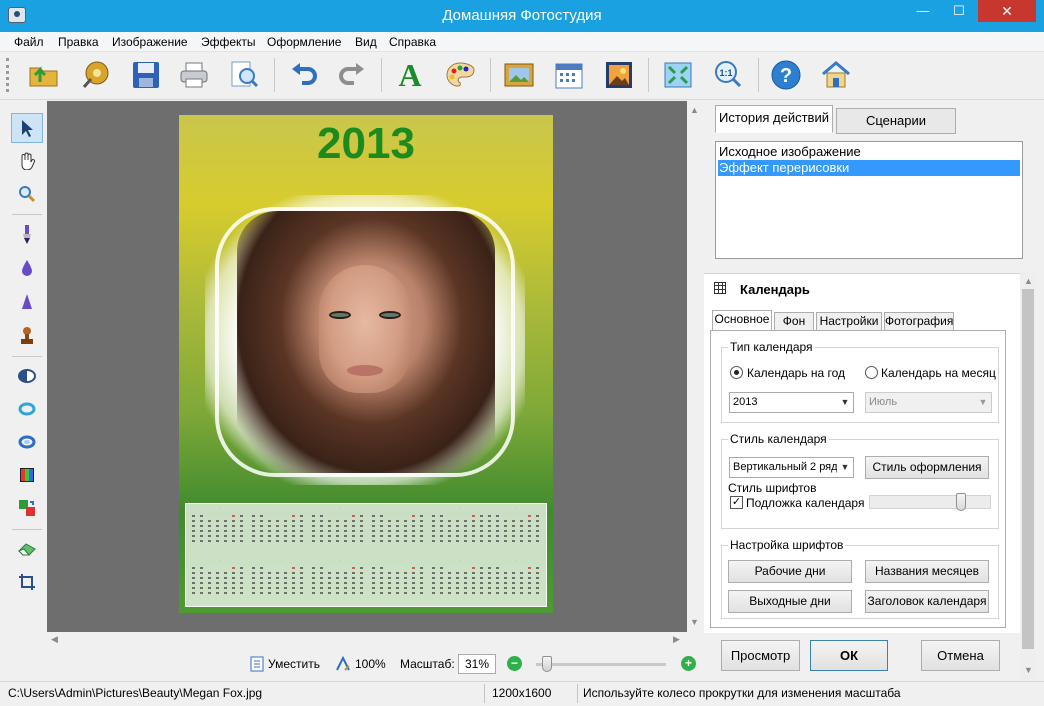 The width and height of the screenshot is (1044, 706). I want to click on ring-icon, so click(27, 409).